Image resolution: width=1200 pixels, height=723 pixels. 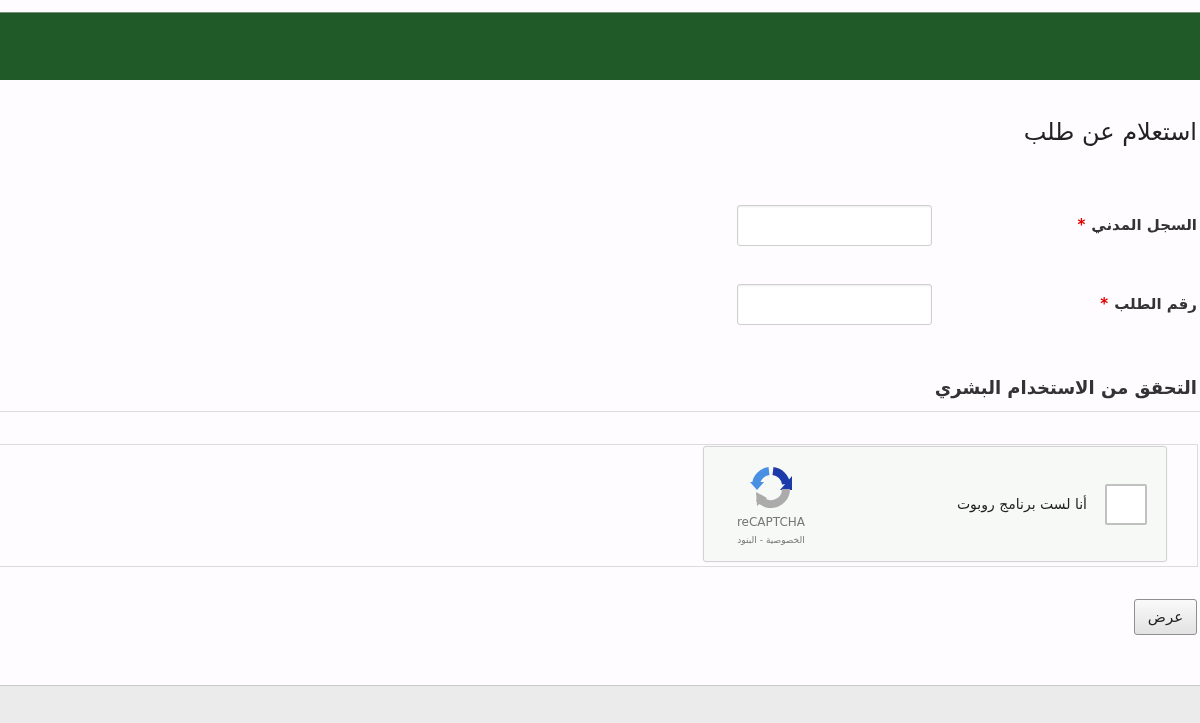 I want to click on field-label: السجل المدني, so click(x=1144, y=226).